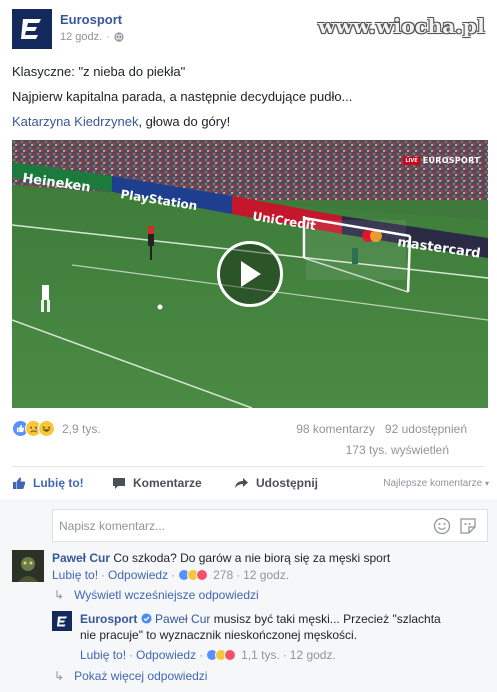  Describe the element at coordinates (81, 37) in the screenshot. I see `post-time: 12 godz.` at that location.